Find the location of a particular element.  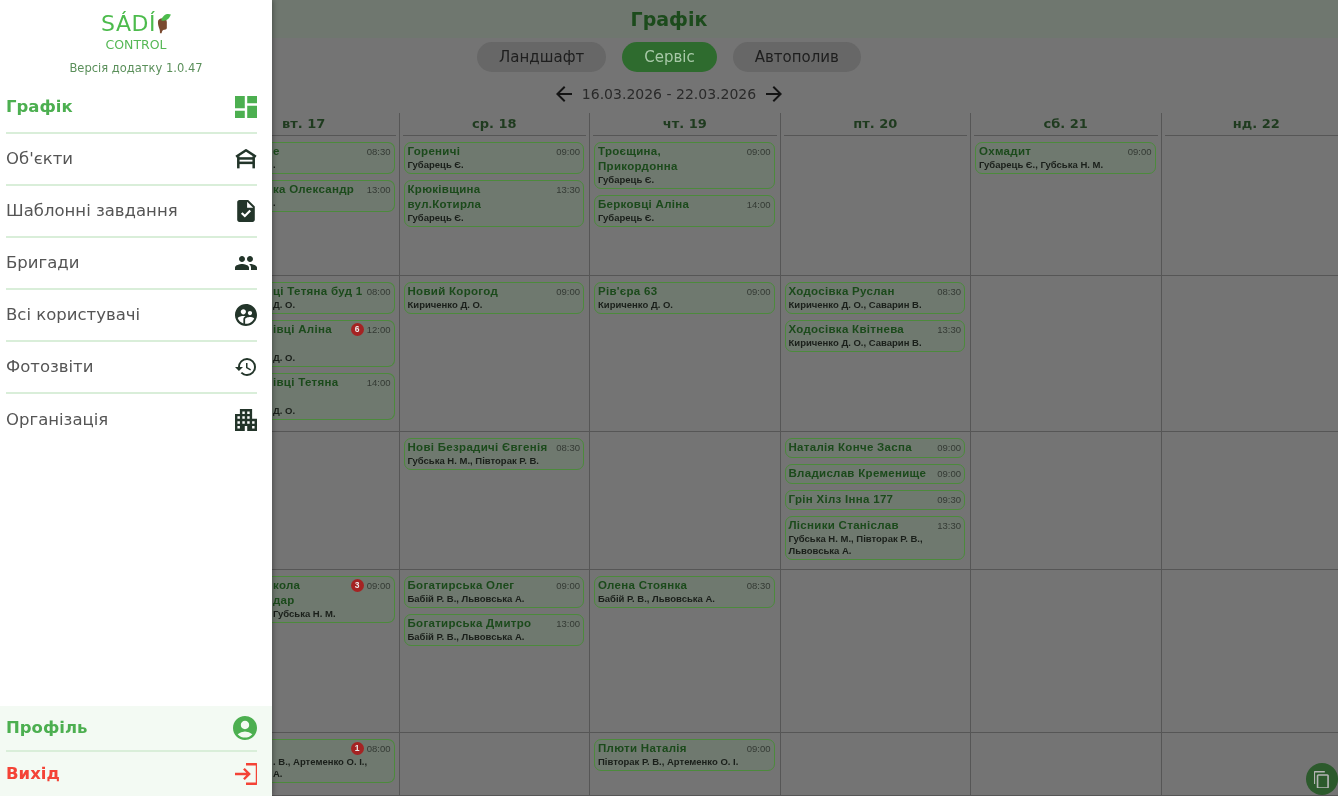

tab: Автополив is located at coordinates (796, 57).